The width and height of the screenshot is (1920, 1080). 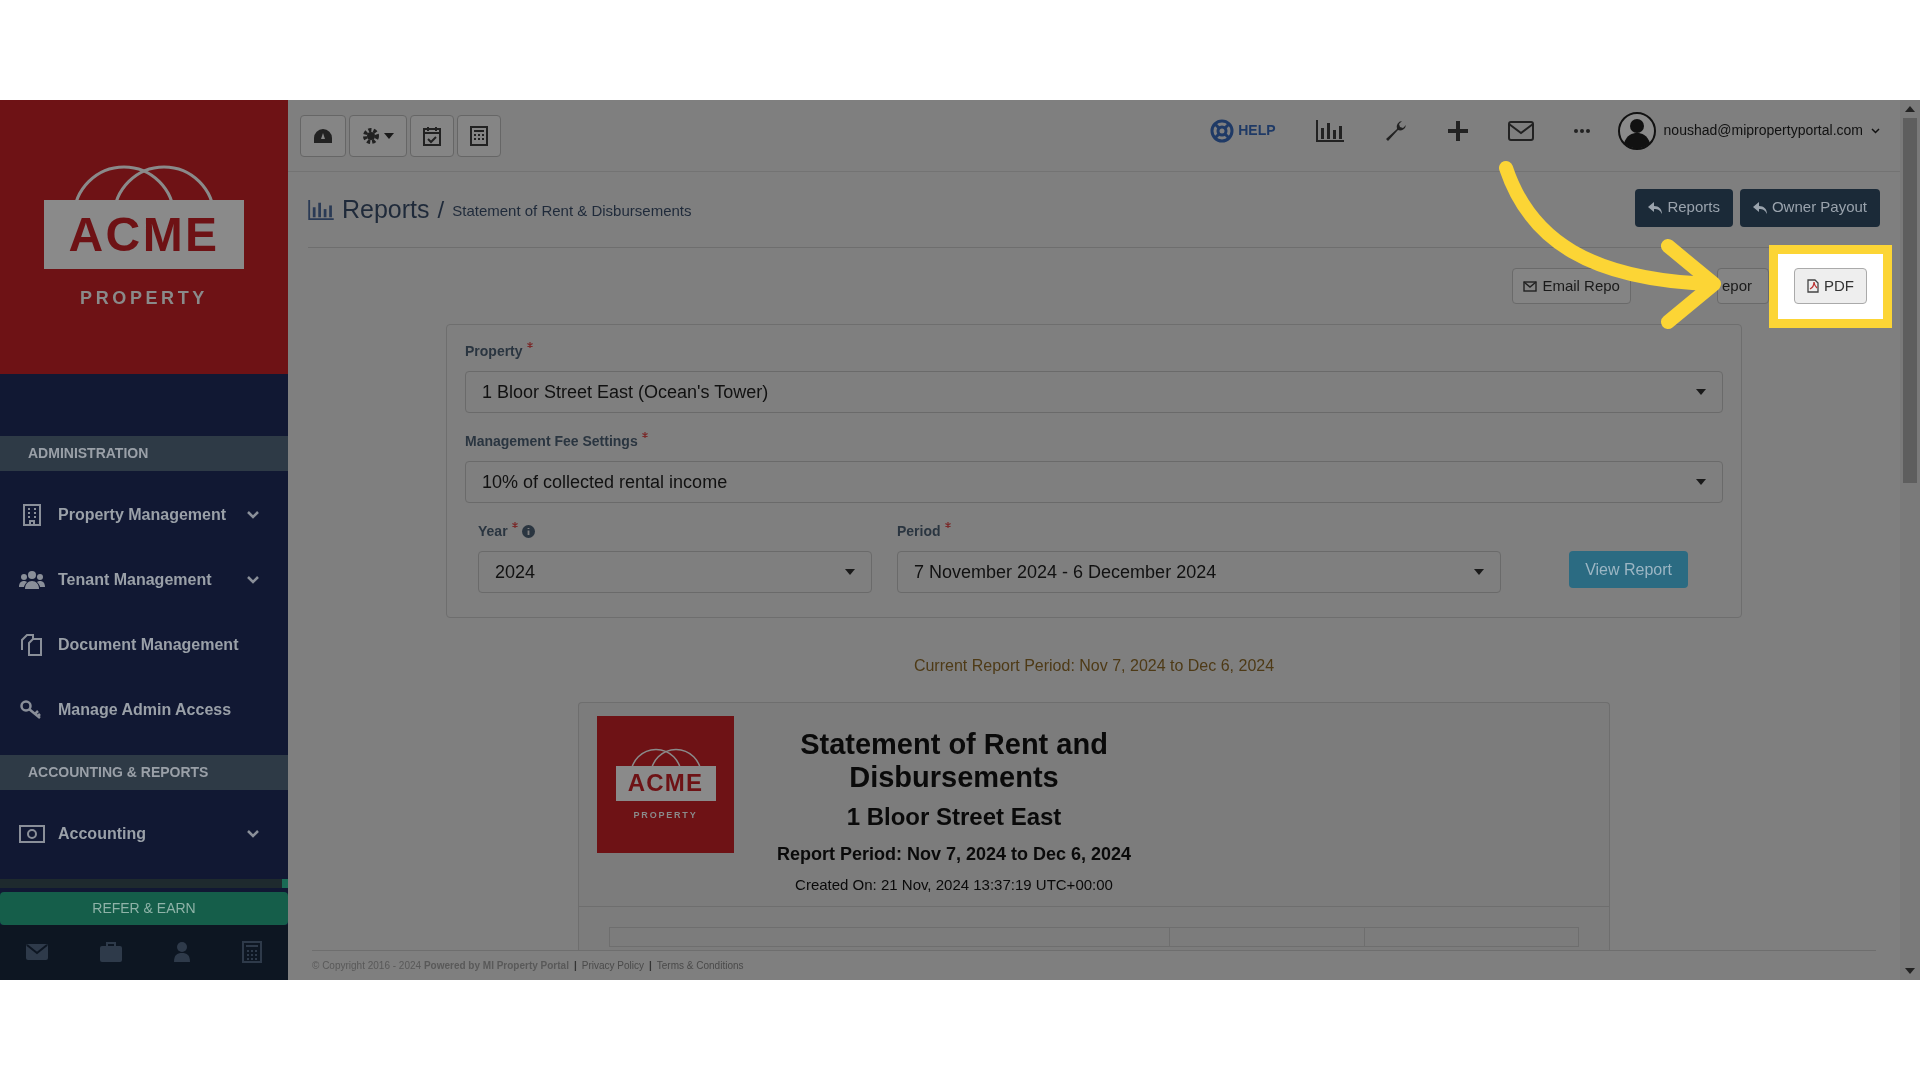 I want to click on report-property: 1 Bloor Street East, so click(x=954, y=816).